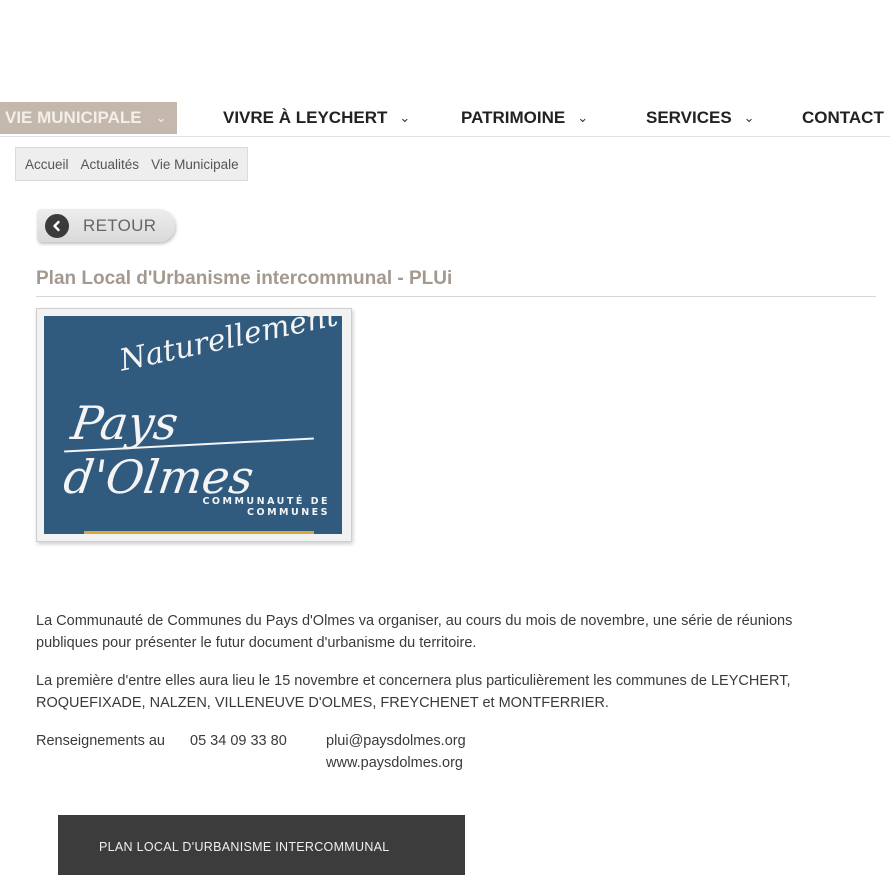 The height and width of the screenshot is (875, 890). What do you see at coordinates (47, 164) in the screenshot?
I see `breadcrumb-accueil: Accueil` at bounding box center [47, 164].